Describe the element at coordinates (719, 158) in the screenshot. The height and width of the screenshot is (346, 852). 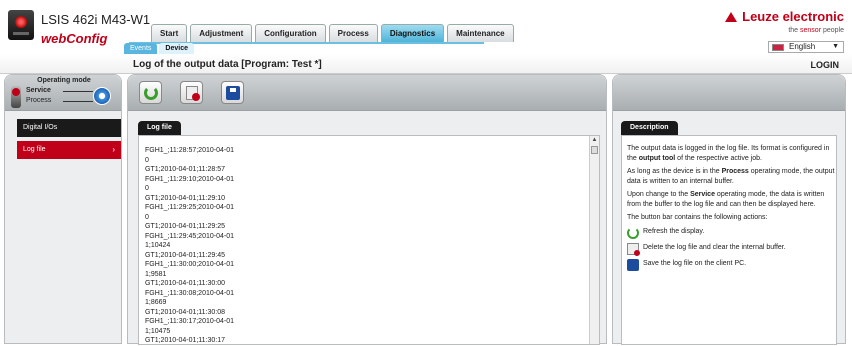
I see `desc-p1-c: of the respective active job.` at that location.